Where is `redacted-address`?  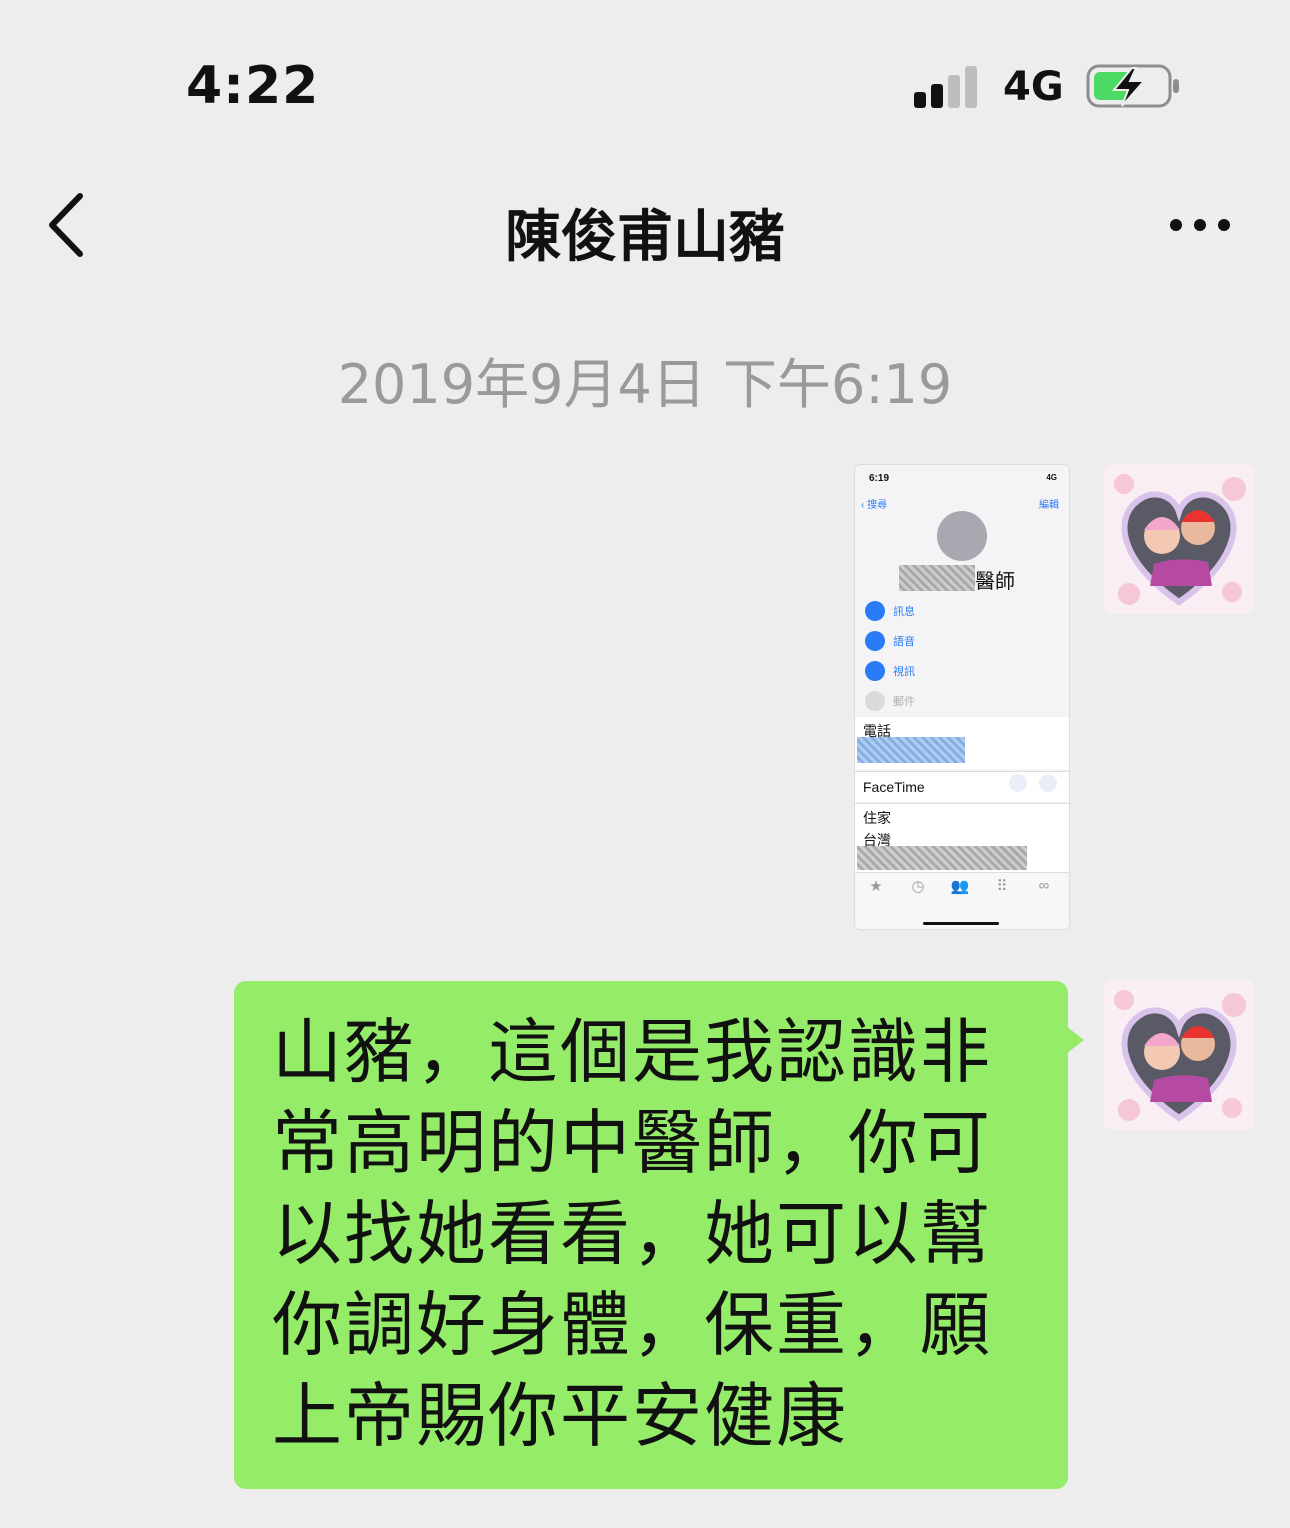 redacted-address is located at coordinates (942, 858).